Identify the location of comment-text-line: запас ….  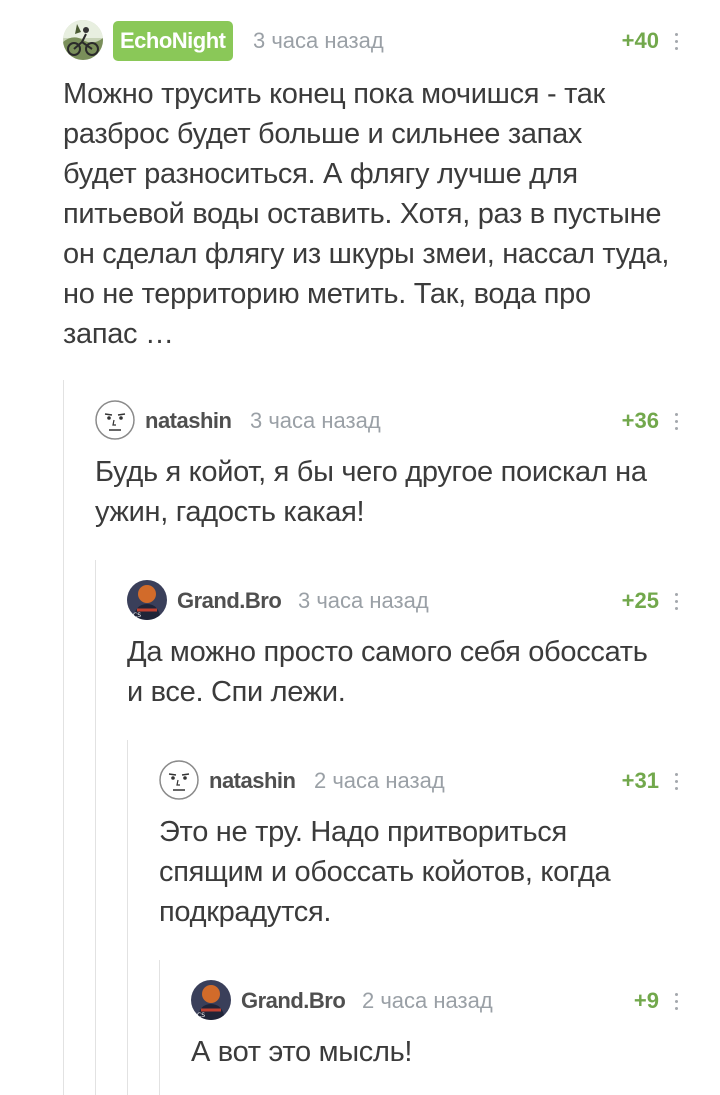
(118, 334).